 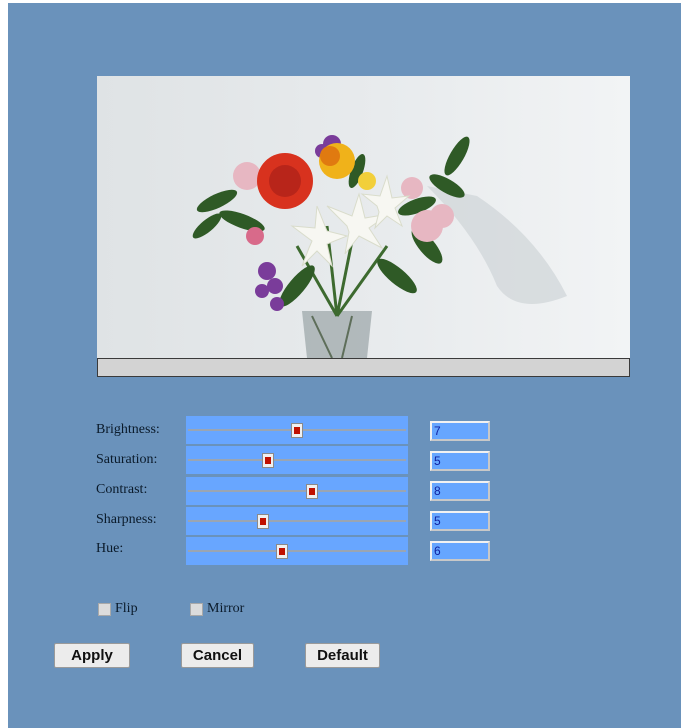 I want to click on hue-slider, so click(x=297, y=551).